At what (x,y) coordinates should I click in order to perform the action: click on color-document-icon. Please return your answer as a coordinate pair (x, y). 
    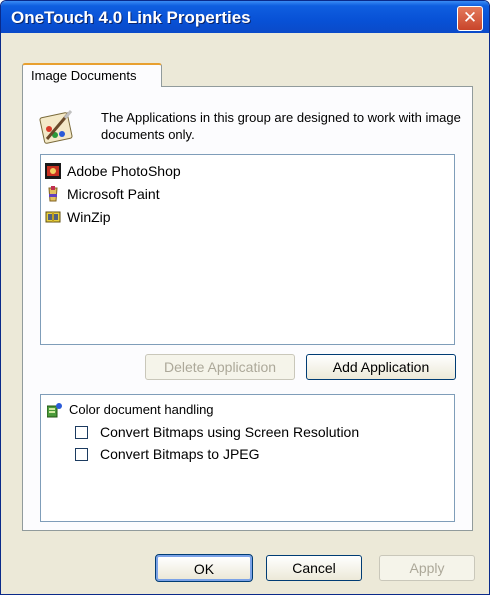
    Looking at the image, I should click on (54, 410).